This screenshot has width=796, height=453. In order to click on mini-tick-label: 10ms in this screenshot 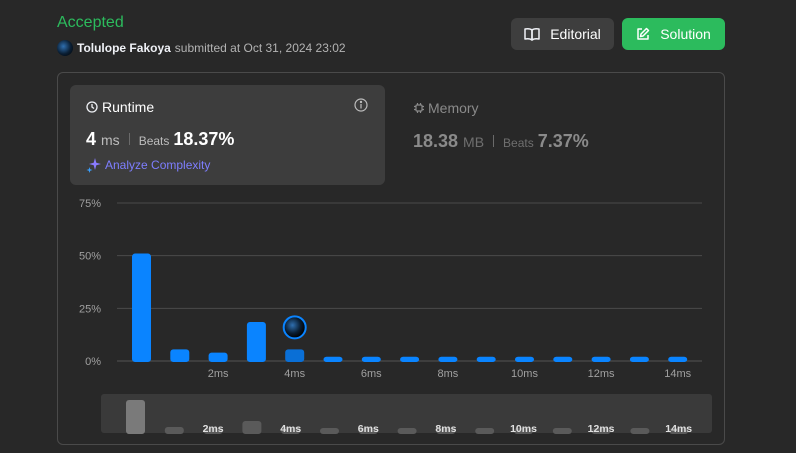, I will do `click(523, 429)`.